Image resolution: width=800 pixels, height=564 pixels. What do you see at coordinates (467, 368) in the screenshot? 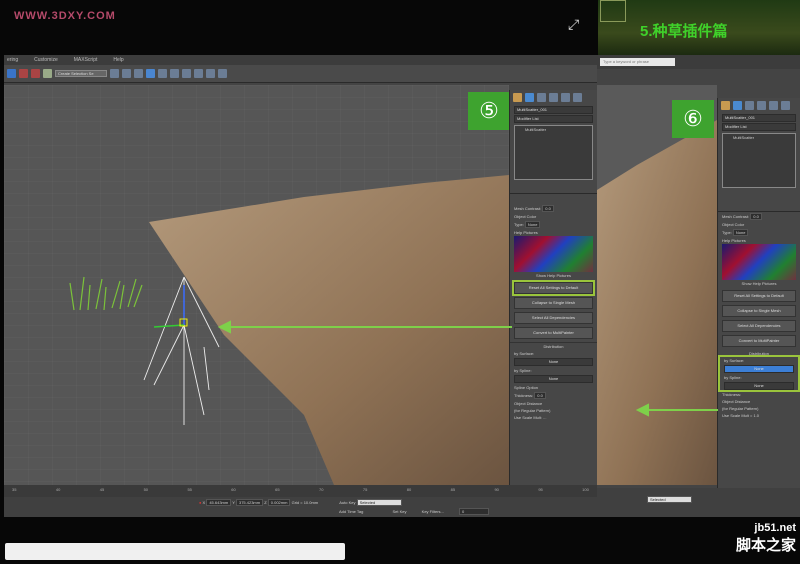
I see `annotation-arrows` at bounding box center [467, 368].